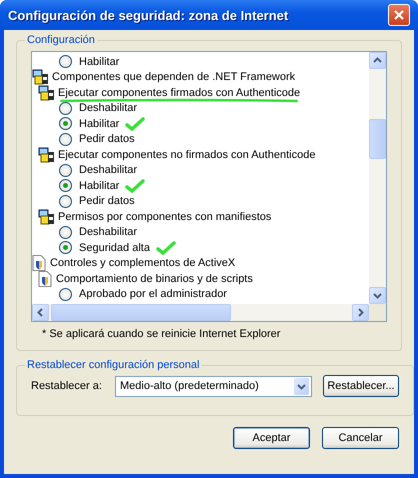  I want to click on option-label: Seguridad alta, so click(114, 248).